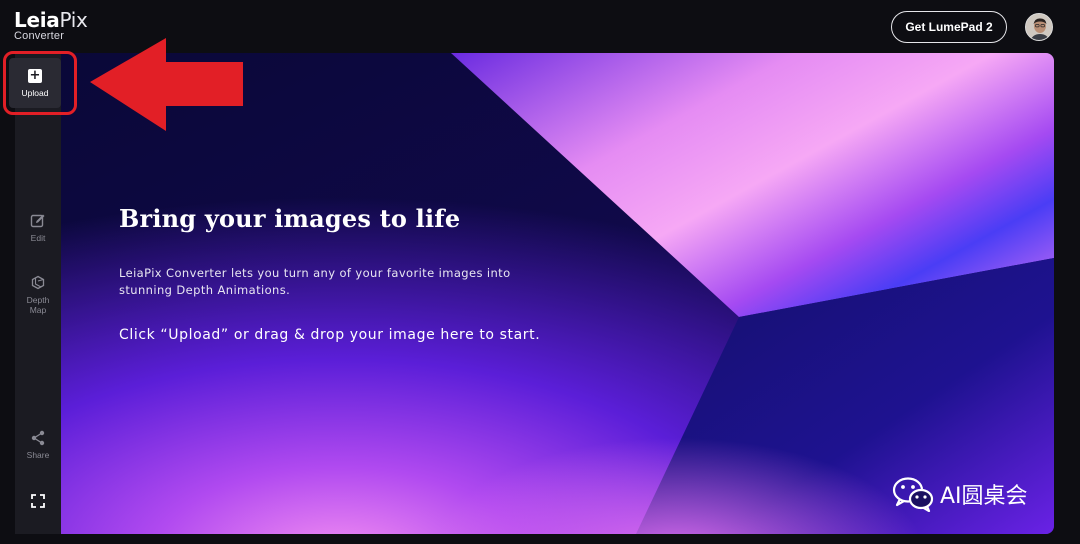 The height and width of the screenshot is (544, 1080). I want to click on sidebar-item-edit: Edit, so click(38, 228).